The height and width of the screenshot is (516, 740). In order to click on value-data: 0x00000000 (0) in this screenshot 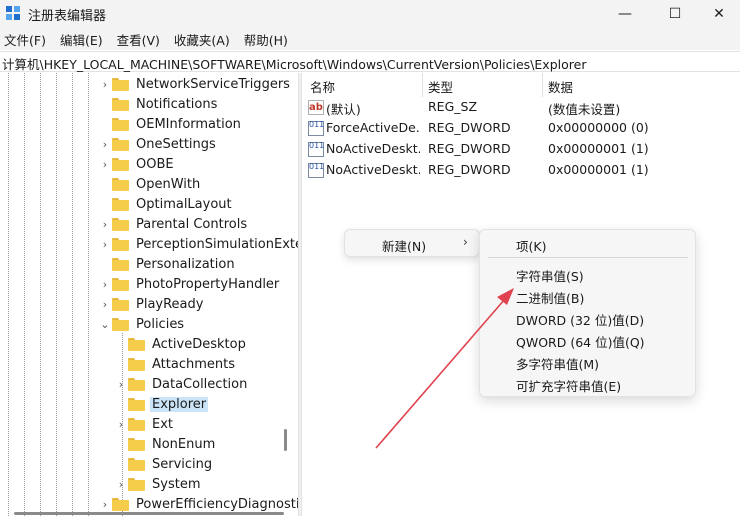, I will do `click(598, 127)`.